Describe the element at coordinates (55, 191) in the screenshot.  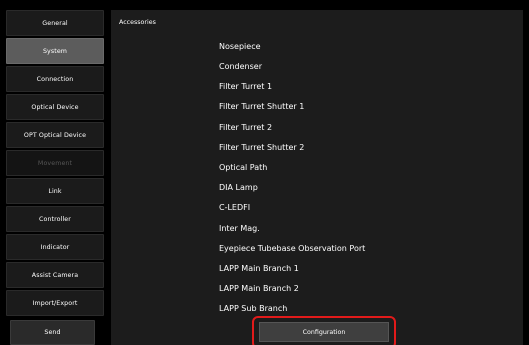
I see `nav-link-button: Link` at that location.